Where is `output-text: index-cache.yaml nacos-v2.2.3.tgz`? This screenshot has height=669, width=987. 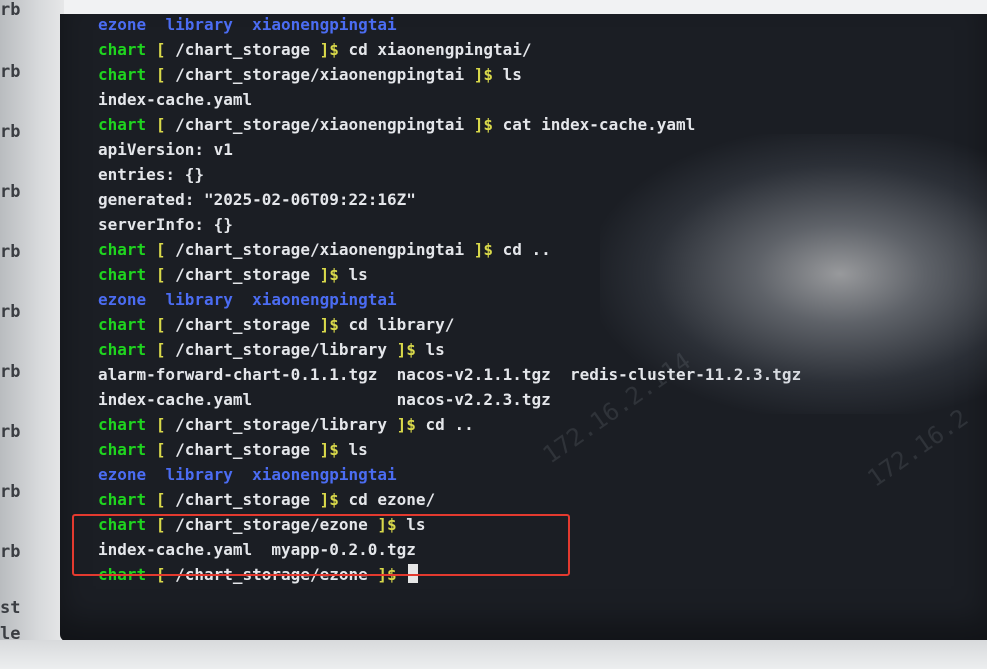
output-text: index-cache.yaml nacos-v2.2.3.tgz is located at coordinates (324, 399).